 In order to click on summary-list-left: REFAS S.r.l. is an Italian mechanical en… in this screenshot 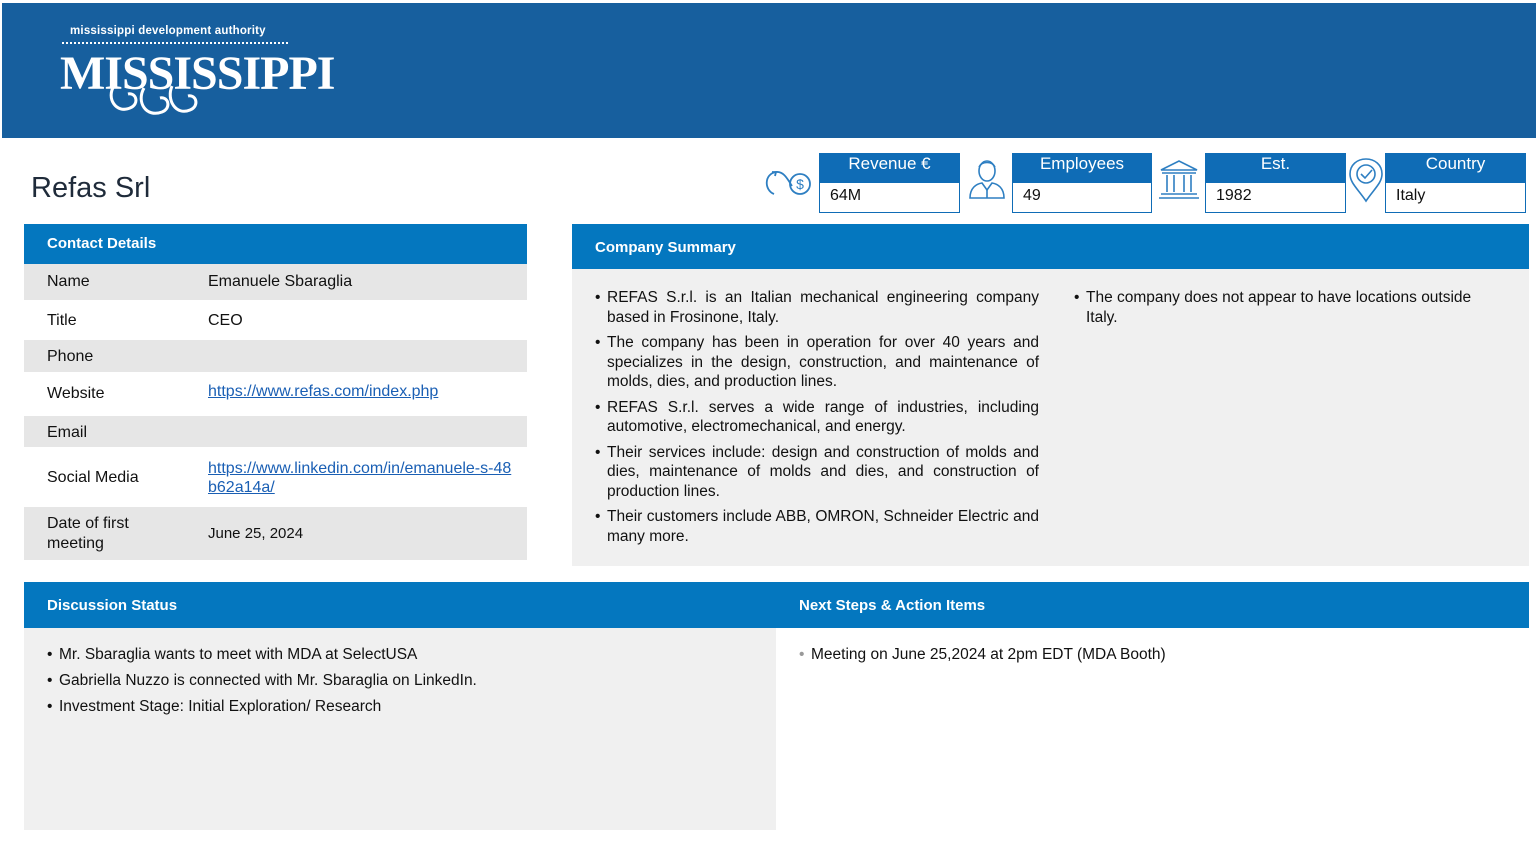, I will do `click(817, 420)`.